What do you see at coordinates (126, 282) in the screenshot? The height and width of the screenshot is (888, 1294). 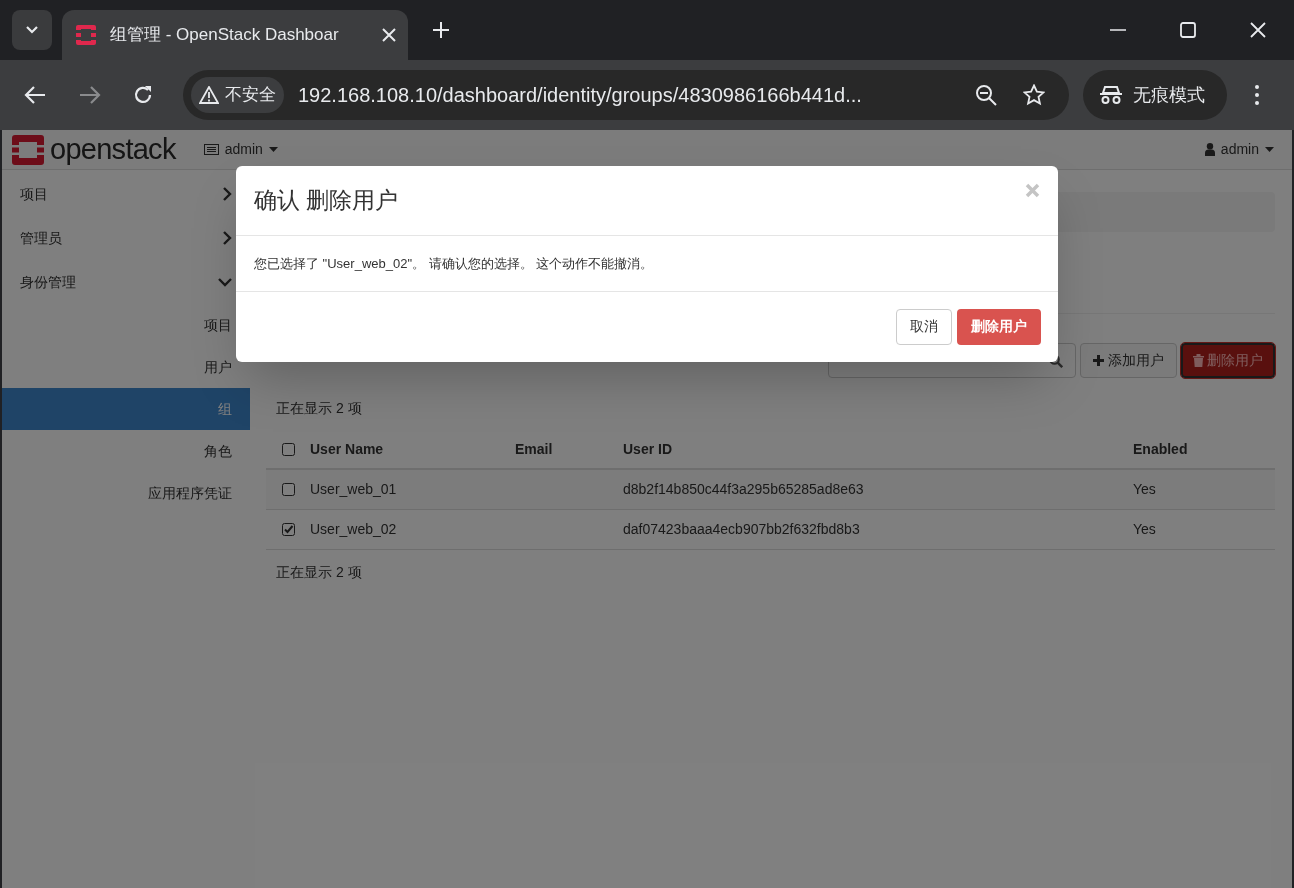 I see `sidebar-item: 身份管理` at bounding box center [126, 282].